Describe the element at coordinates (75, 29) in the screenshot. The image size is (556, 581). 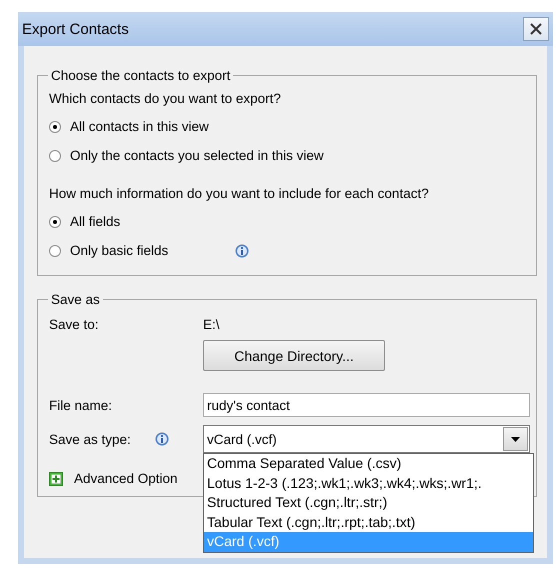
I see `window-title: Export Contacts` at that location.